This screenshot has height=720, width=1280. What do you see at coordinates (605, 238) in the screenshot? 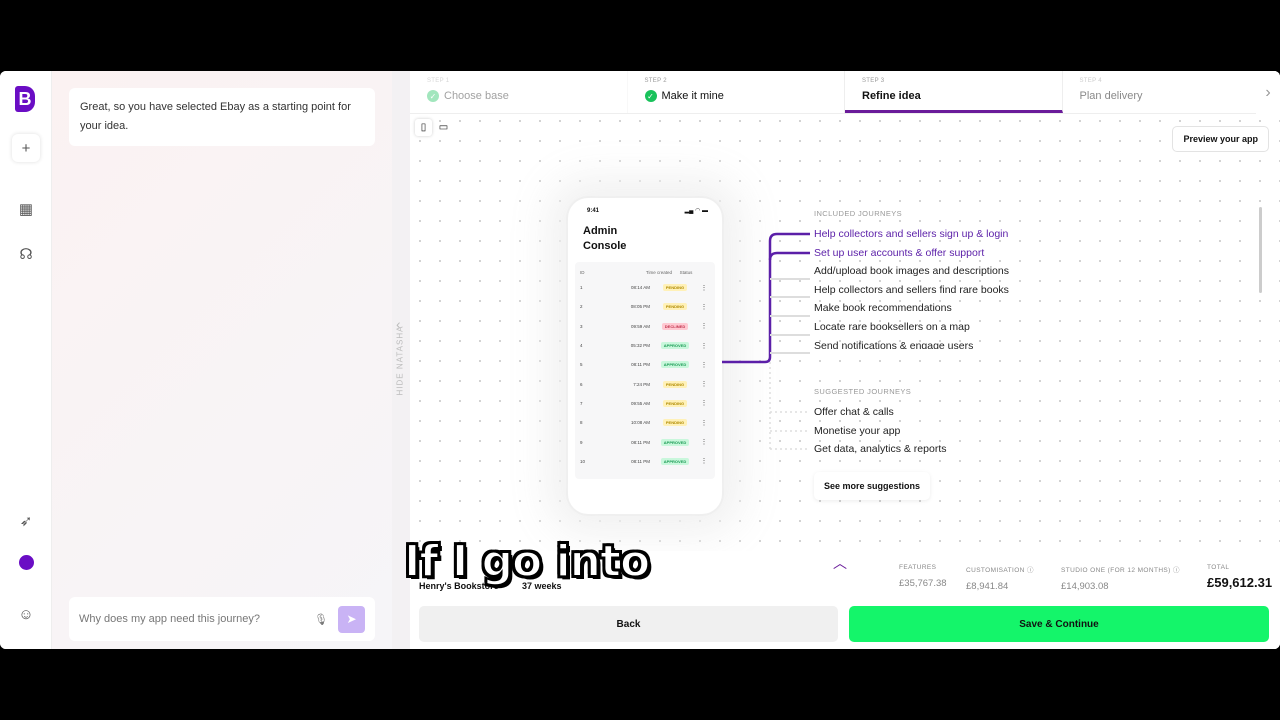
I see `phone-title: Admin Console` at bounding box center [605, 238].